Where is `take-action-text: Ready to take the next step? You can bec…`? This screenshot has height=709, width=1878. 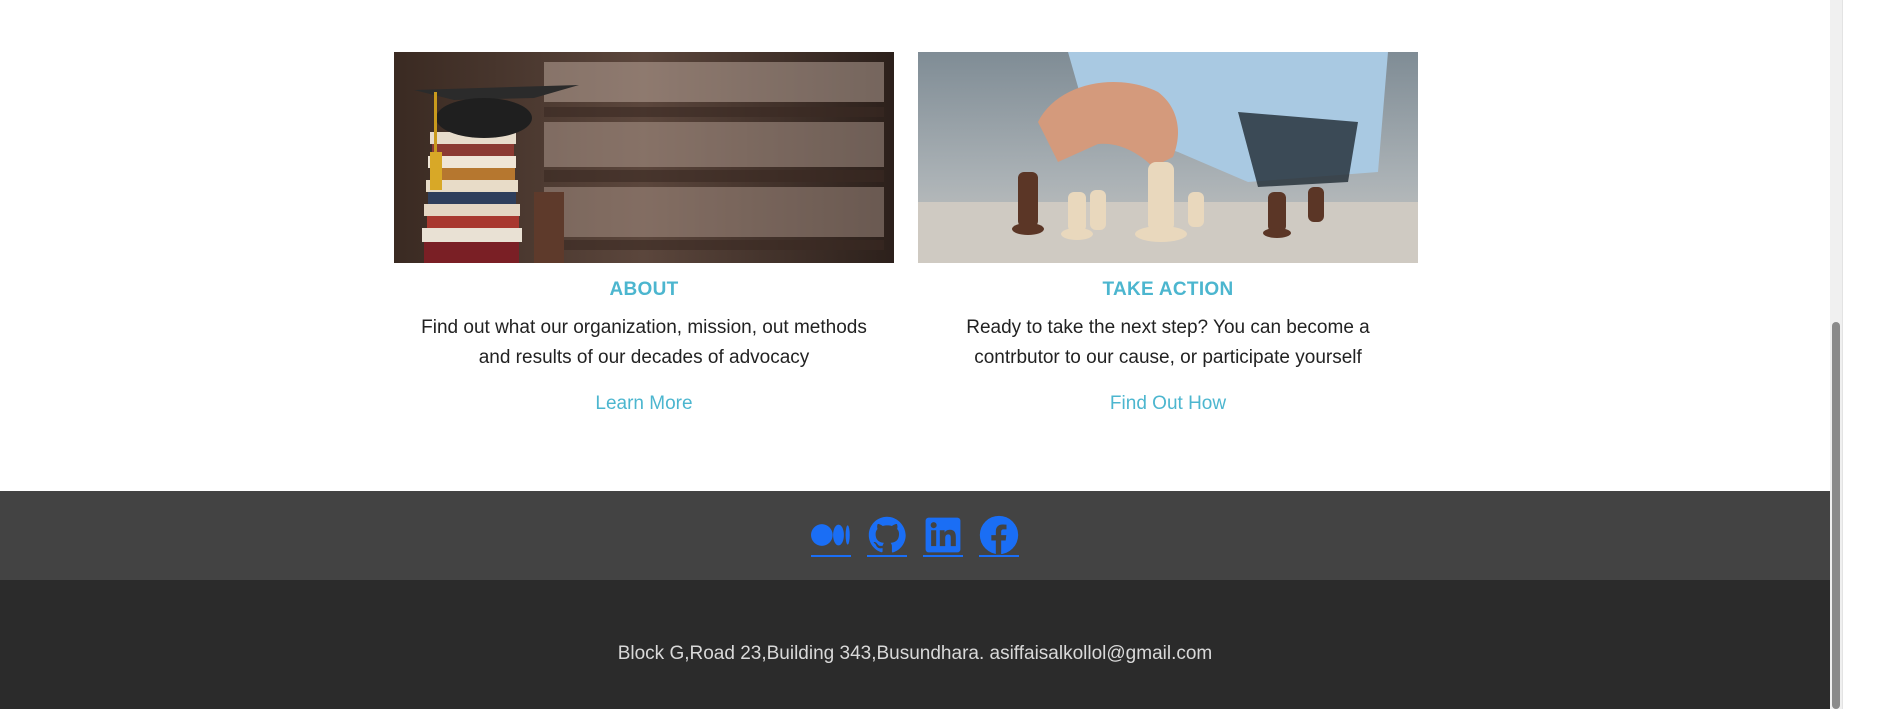
take-action-text: Ready to take the next step? You can bec… is located at coordinates (1168, 342).